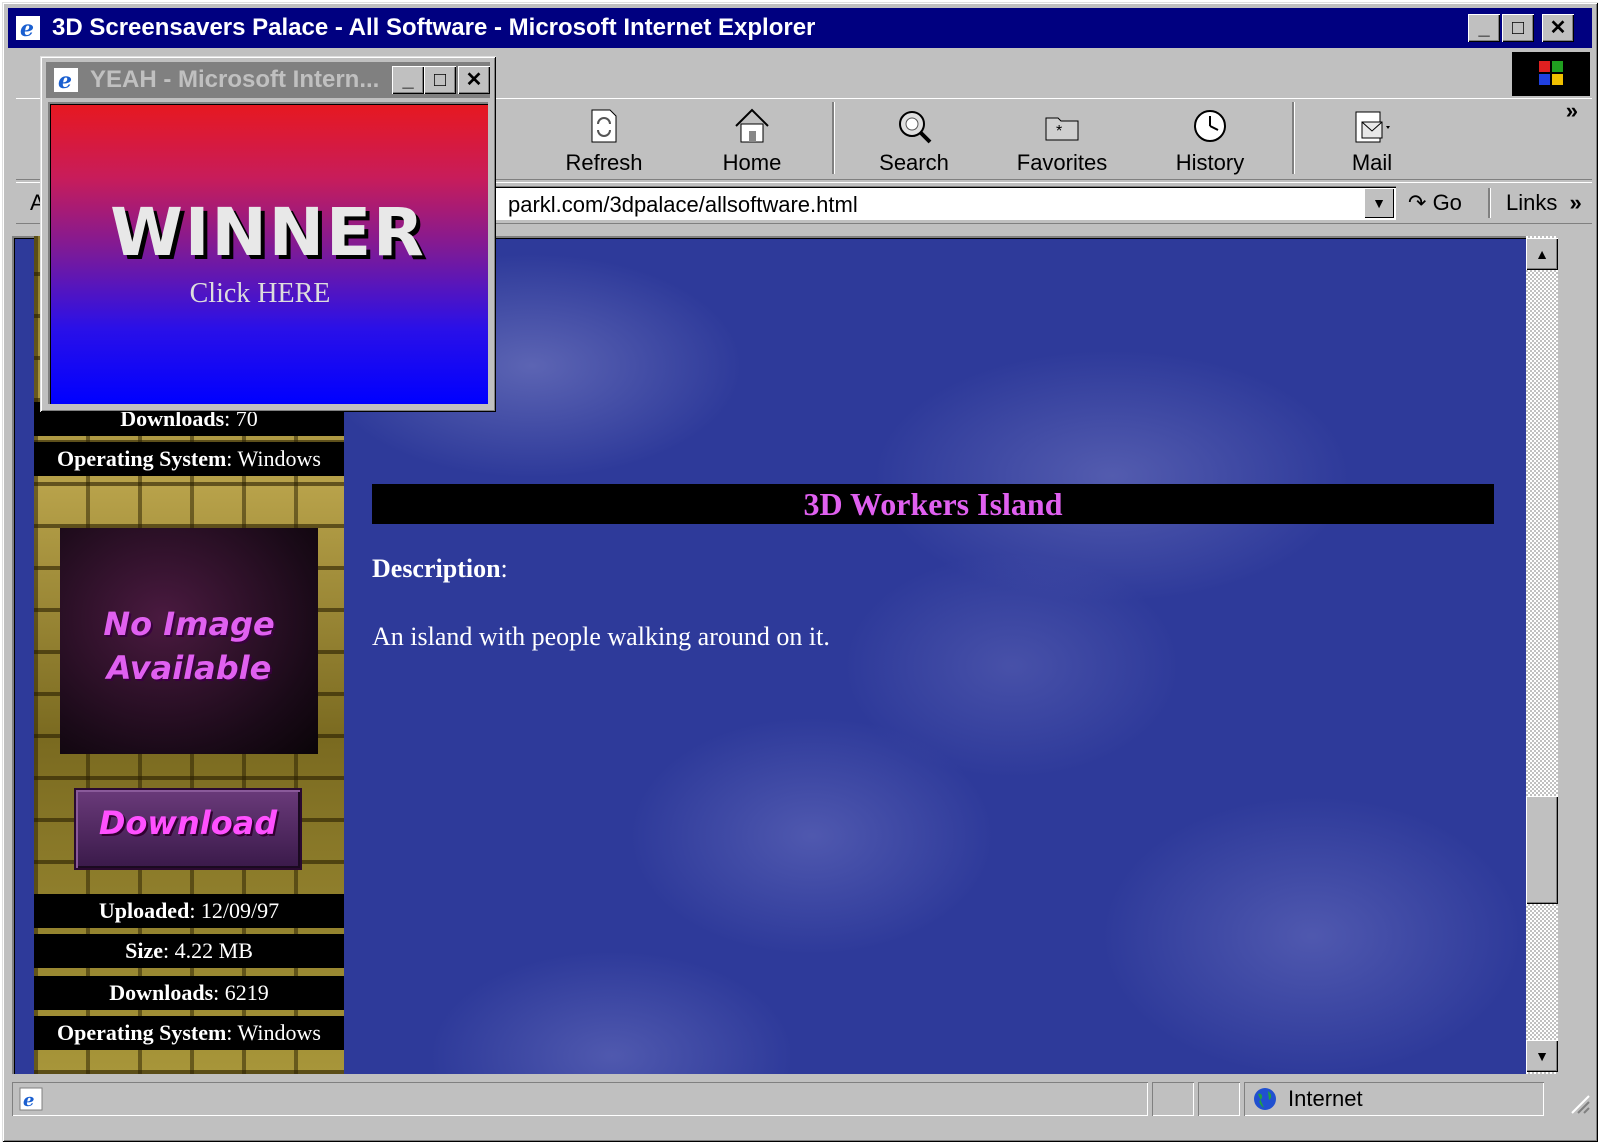  What do you see at coordinates (273, 458) in the screenshot?
I see `top-os-value: : Windows` at bounding box center [273, 458].